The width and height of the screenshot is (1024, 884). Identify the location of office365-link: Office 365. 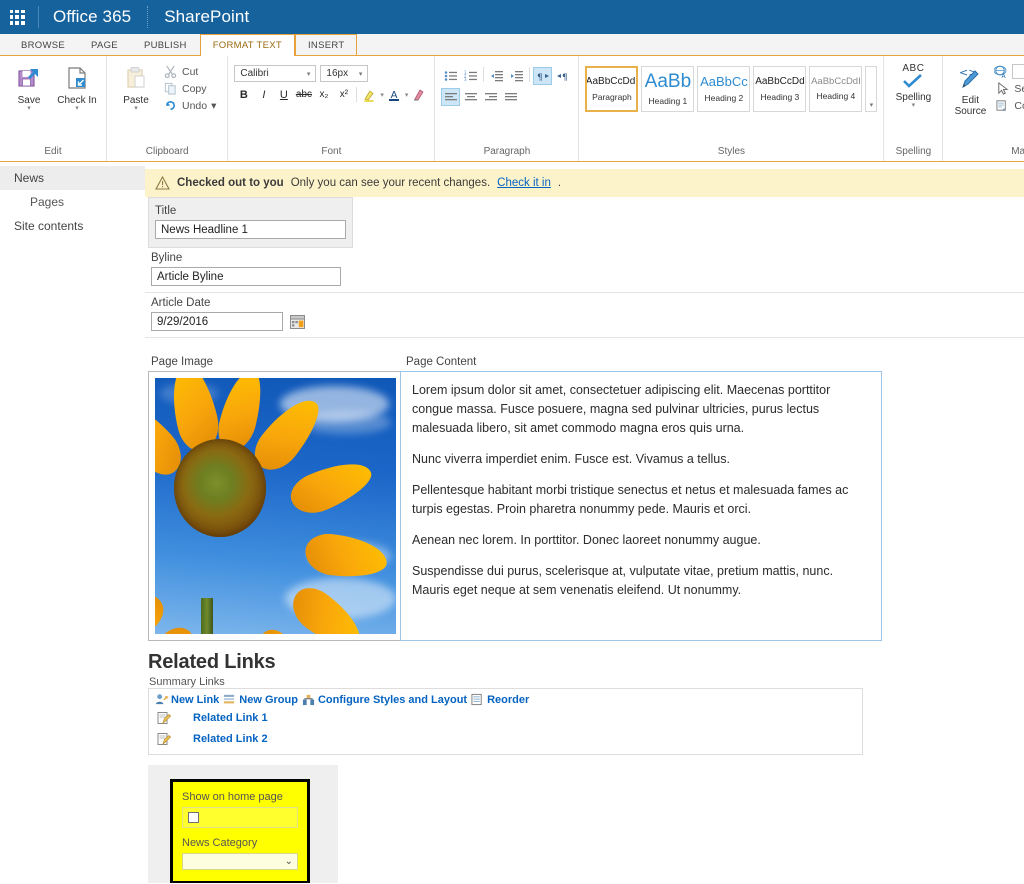
(92, 17).